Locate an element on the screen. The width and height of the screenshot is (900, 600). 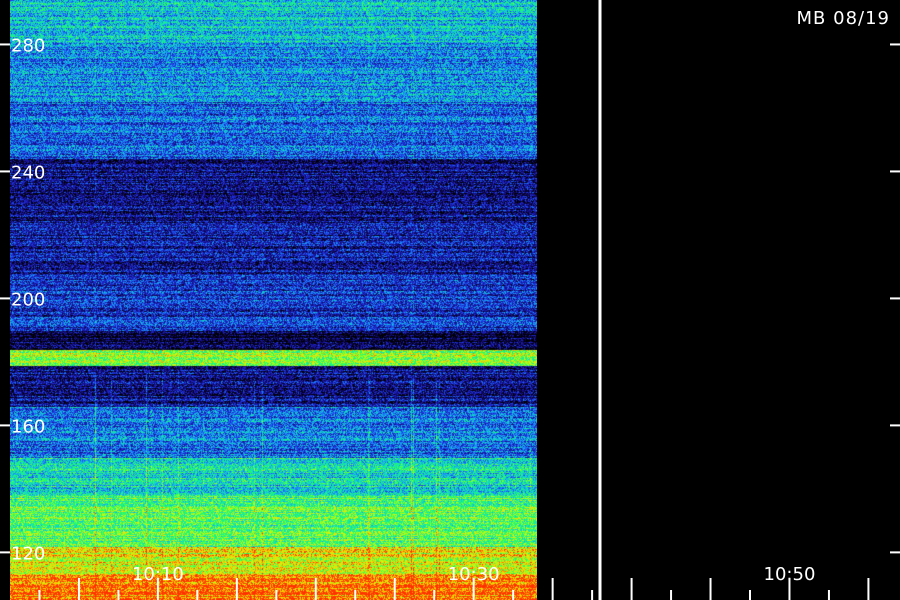
x-tick-label: 10:30 is located at coordinates (474, 574).